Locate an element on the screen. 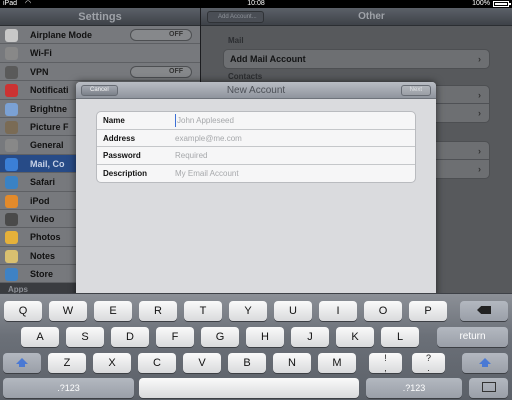 This screenshot has height=400, width=512. key-p: P is located at coordinates (428, 311).